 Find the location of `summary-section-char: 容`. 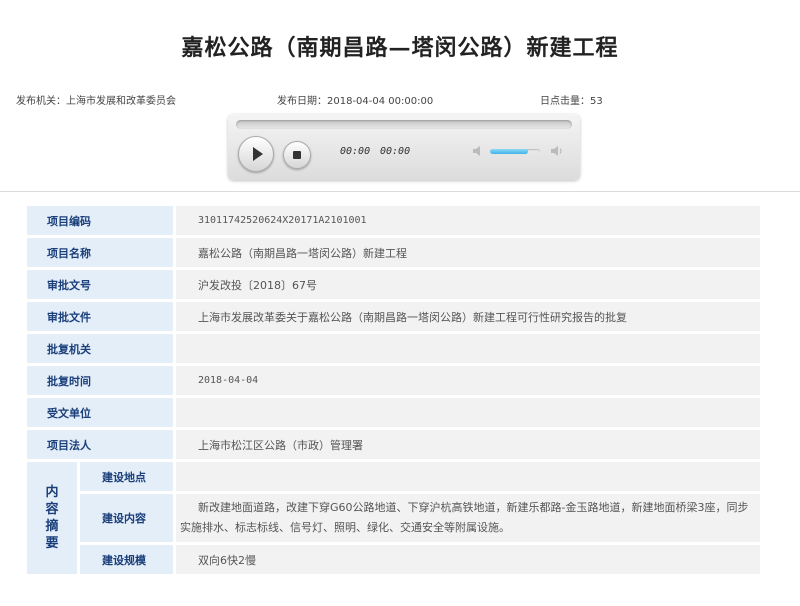

summary-section-char: 容 is located at coordinates (52, 509).